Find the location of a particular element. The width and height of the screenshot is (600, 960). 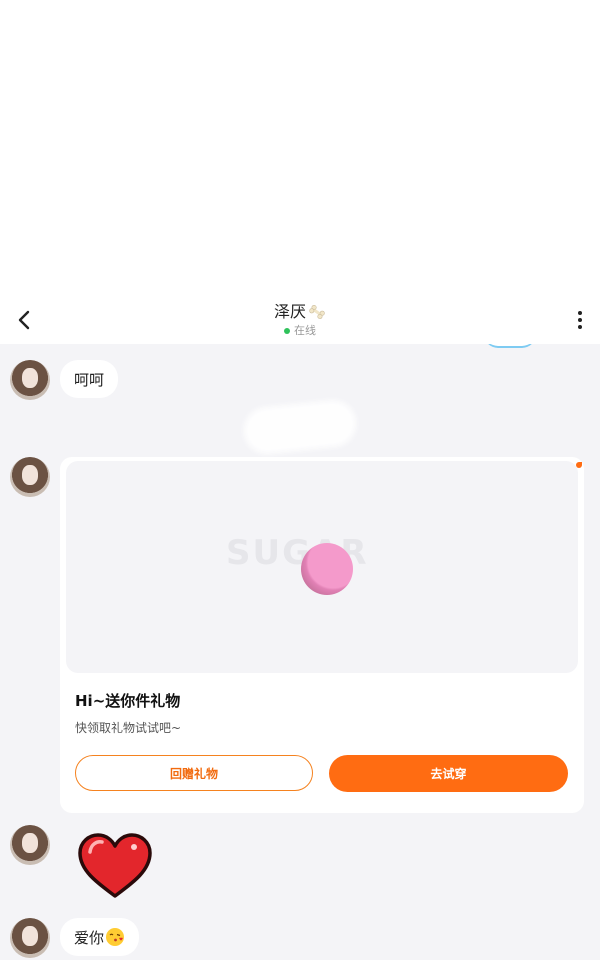

return-gift-button: 回赠礼物 is located at coordinates (194, 773).